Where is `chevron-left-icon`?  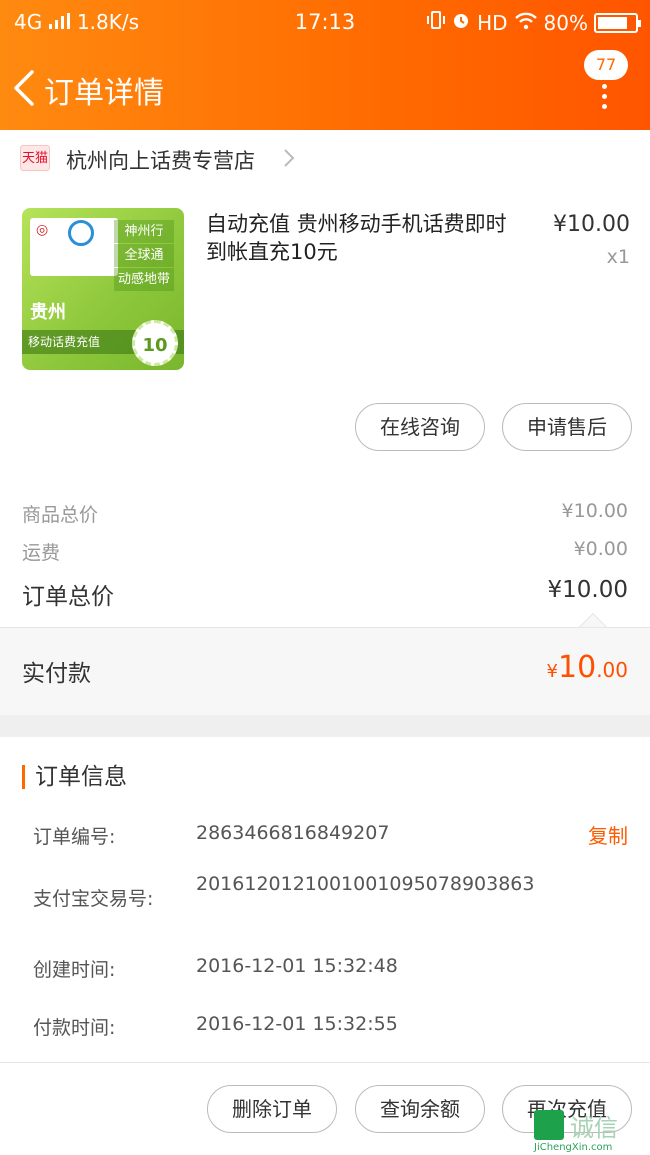 chevron-left-icon is located at coordinates (24, 88).